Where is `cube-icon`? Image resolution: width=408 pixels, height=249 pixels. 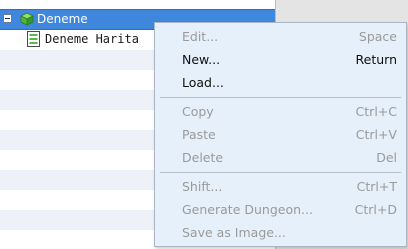
cube-icon is located at coordinates (27, 19).